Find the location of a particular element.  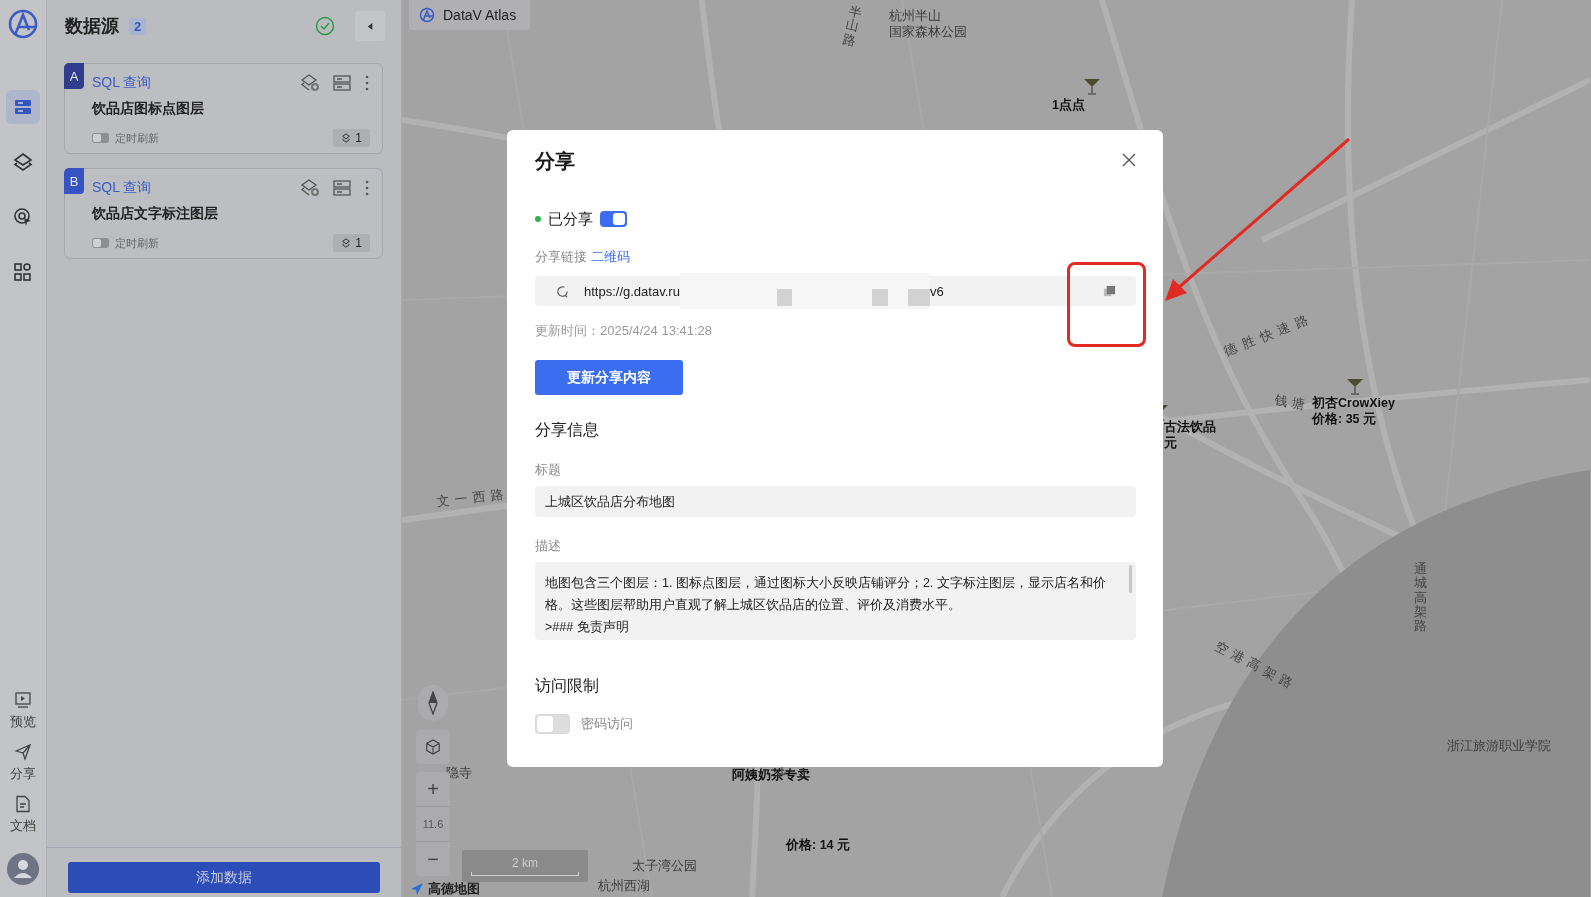

poi-label: 初杏CrowXiey 价格: 35 元 is located at coordinates (1353, 412).